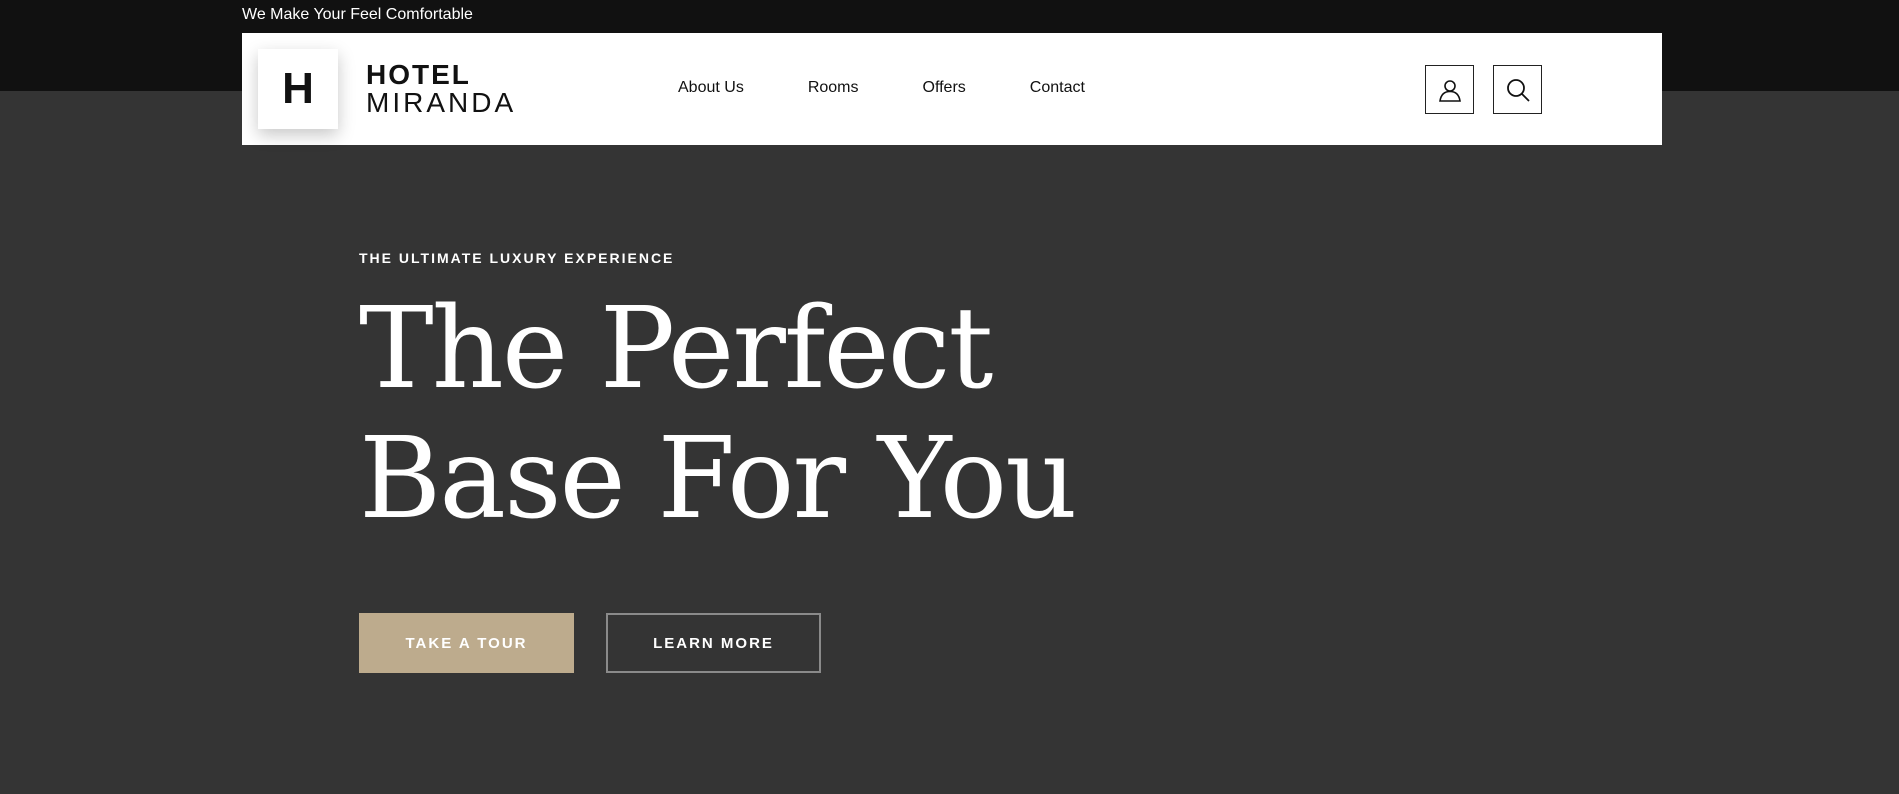  What do you see at coordinates (357, 14) in the screenshot?
I see `tagline: We Make Your Feel Comfortable` at bounding box center [357, 14].